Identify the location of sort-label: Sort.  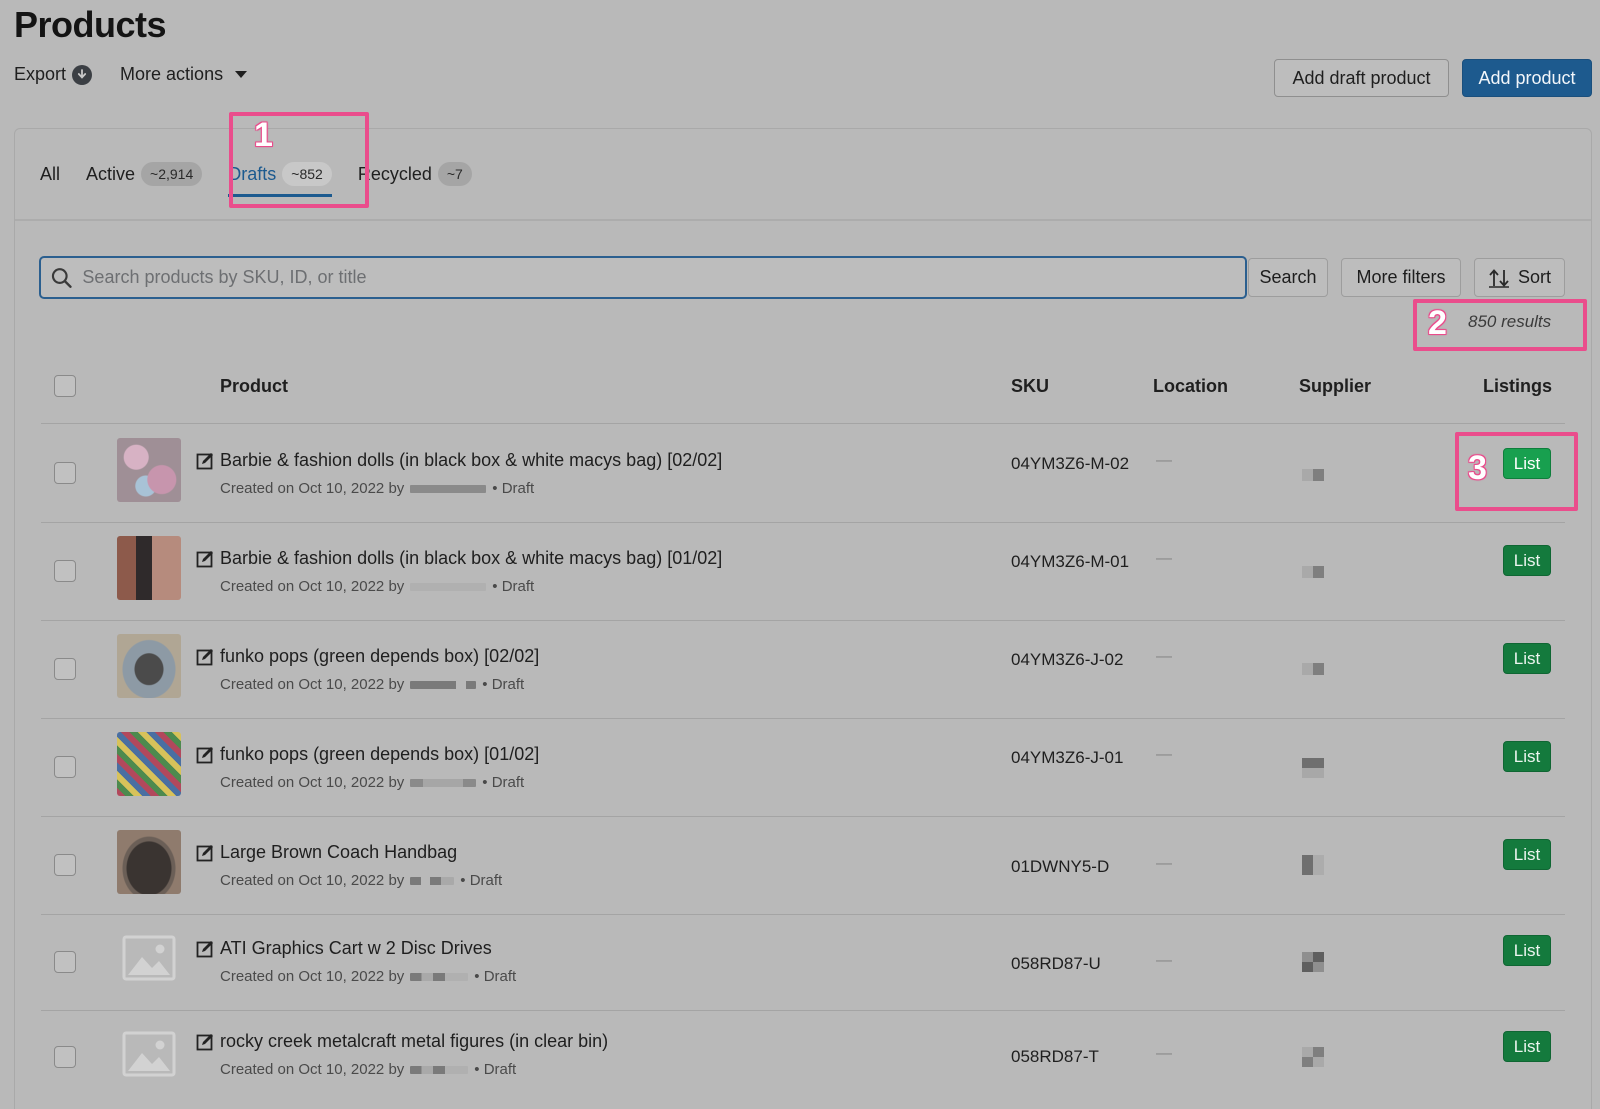
(1534, 277).